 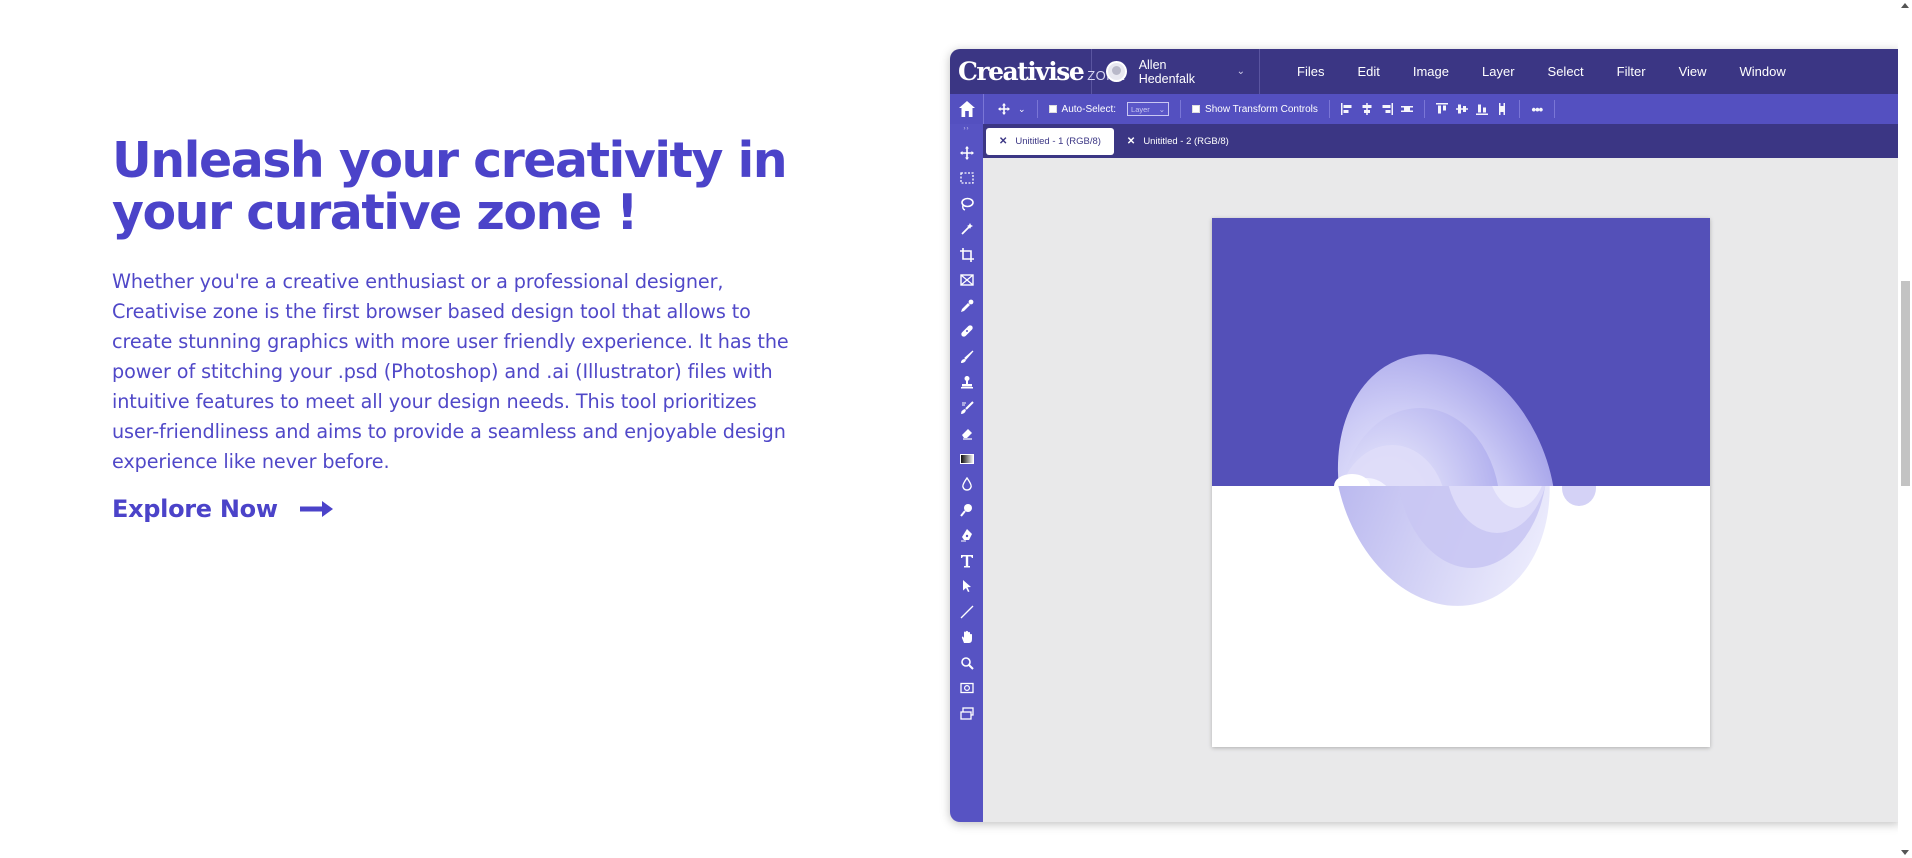 I want to click on user-name: Allen Hedenfalk, so click(x=1166, y=71).